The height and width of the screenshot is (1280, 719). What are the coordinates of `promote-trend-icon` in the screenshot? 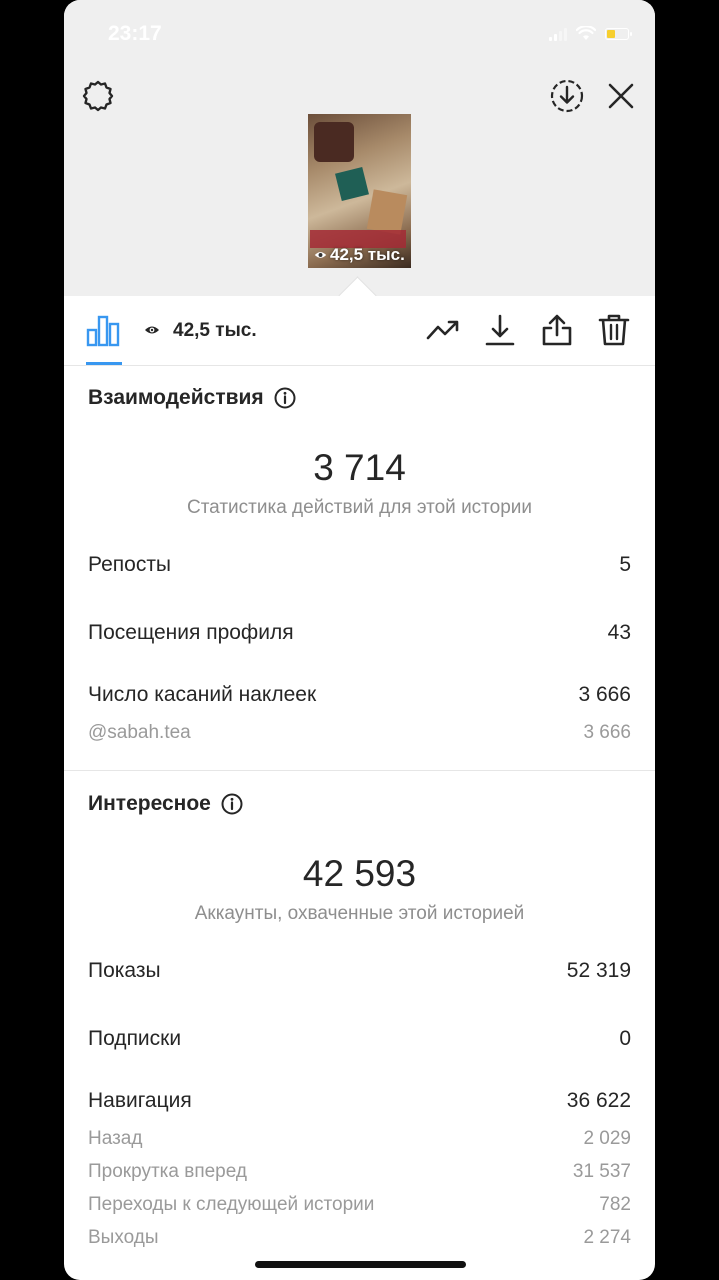 It's located at (443, 330).